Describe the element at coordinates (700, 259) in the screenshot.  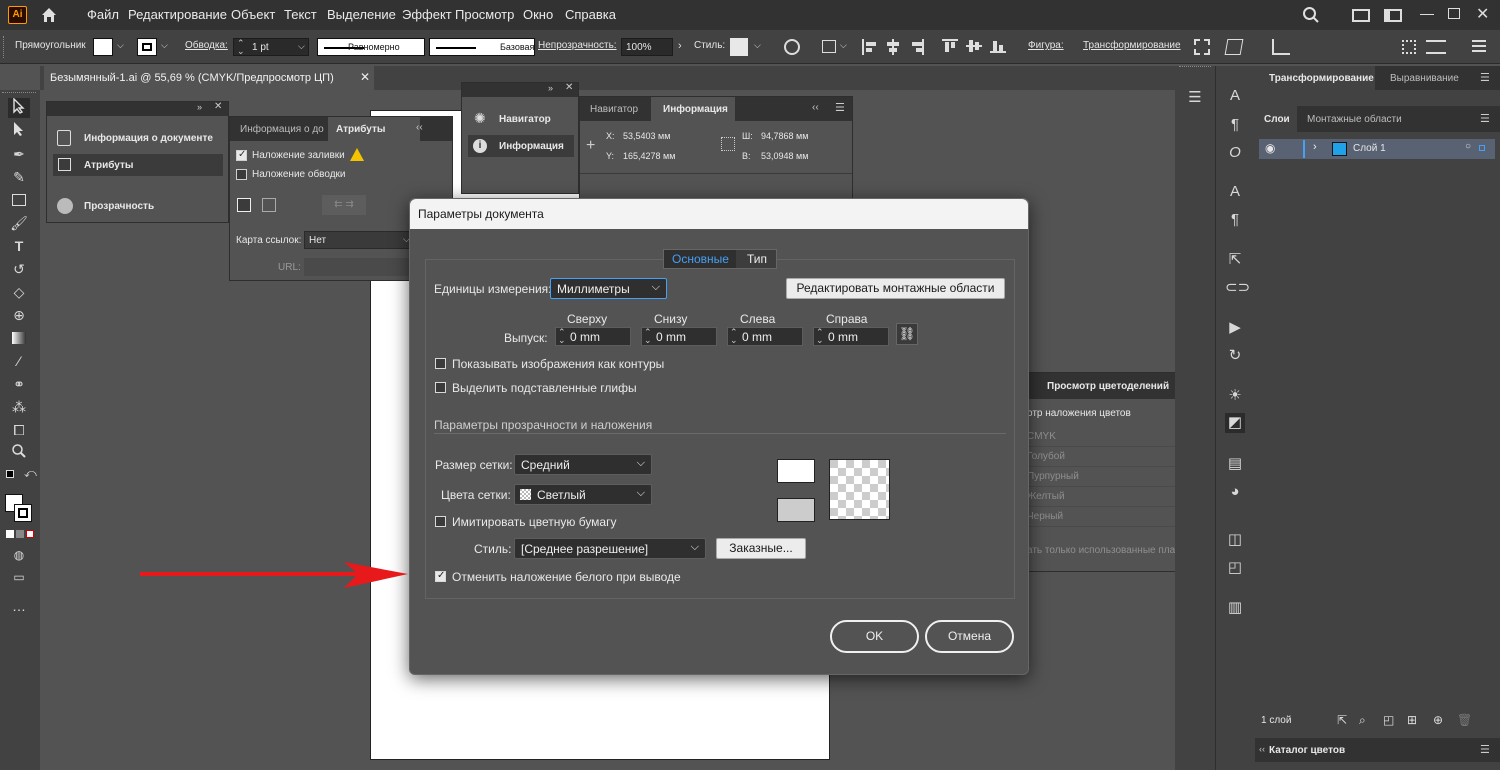
I see `tab-basic: Основные` at that location.